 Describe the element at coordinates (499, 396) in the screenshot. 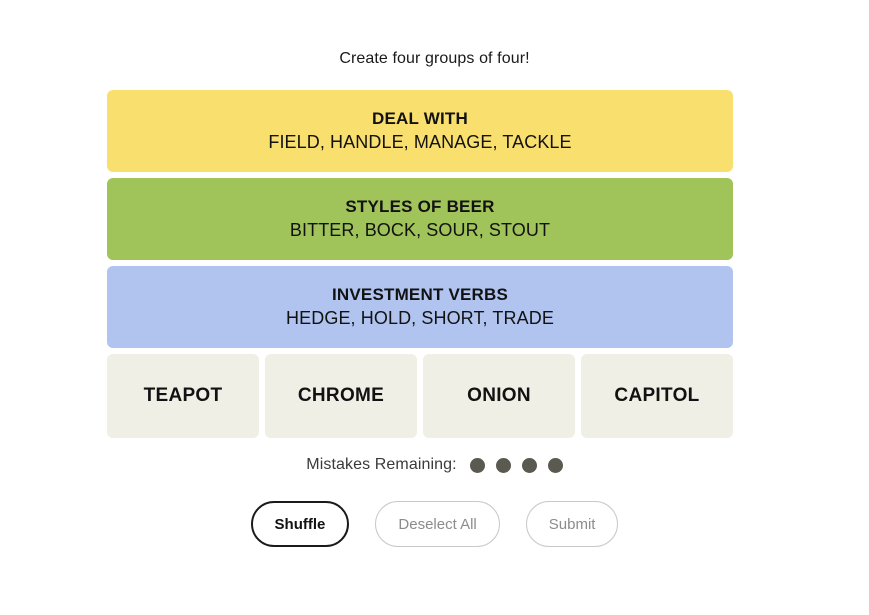

I see `word-tile-onion: ONION` at that location.